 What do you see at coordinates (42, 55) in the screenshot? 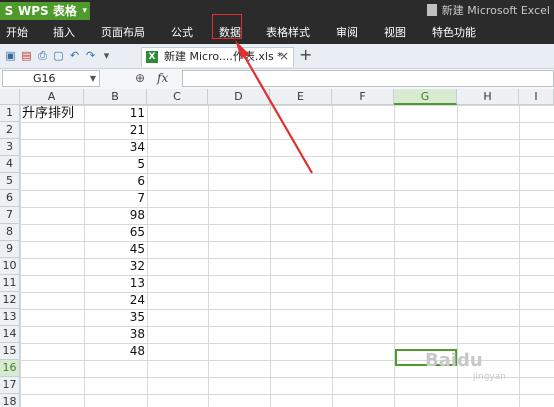
I see `print-icon: ⎙` at bounding box center [42, 55].